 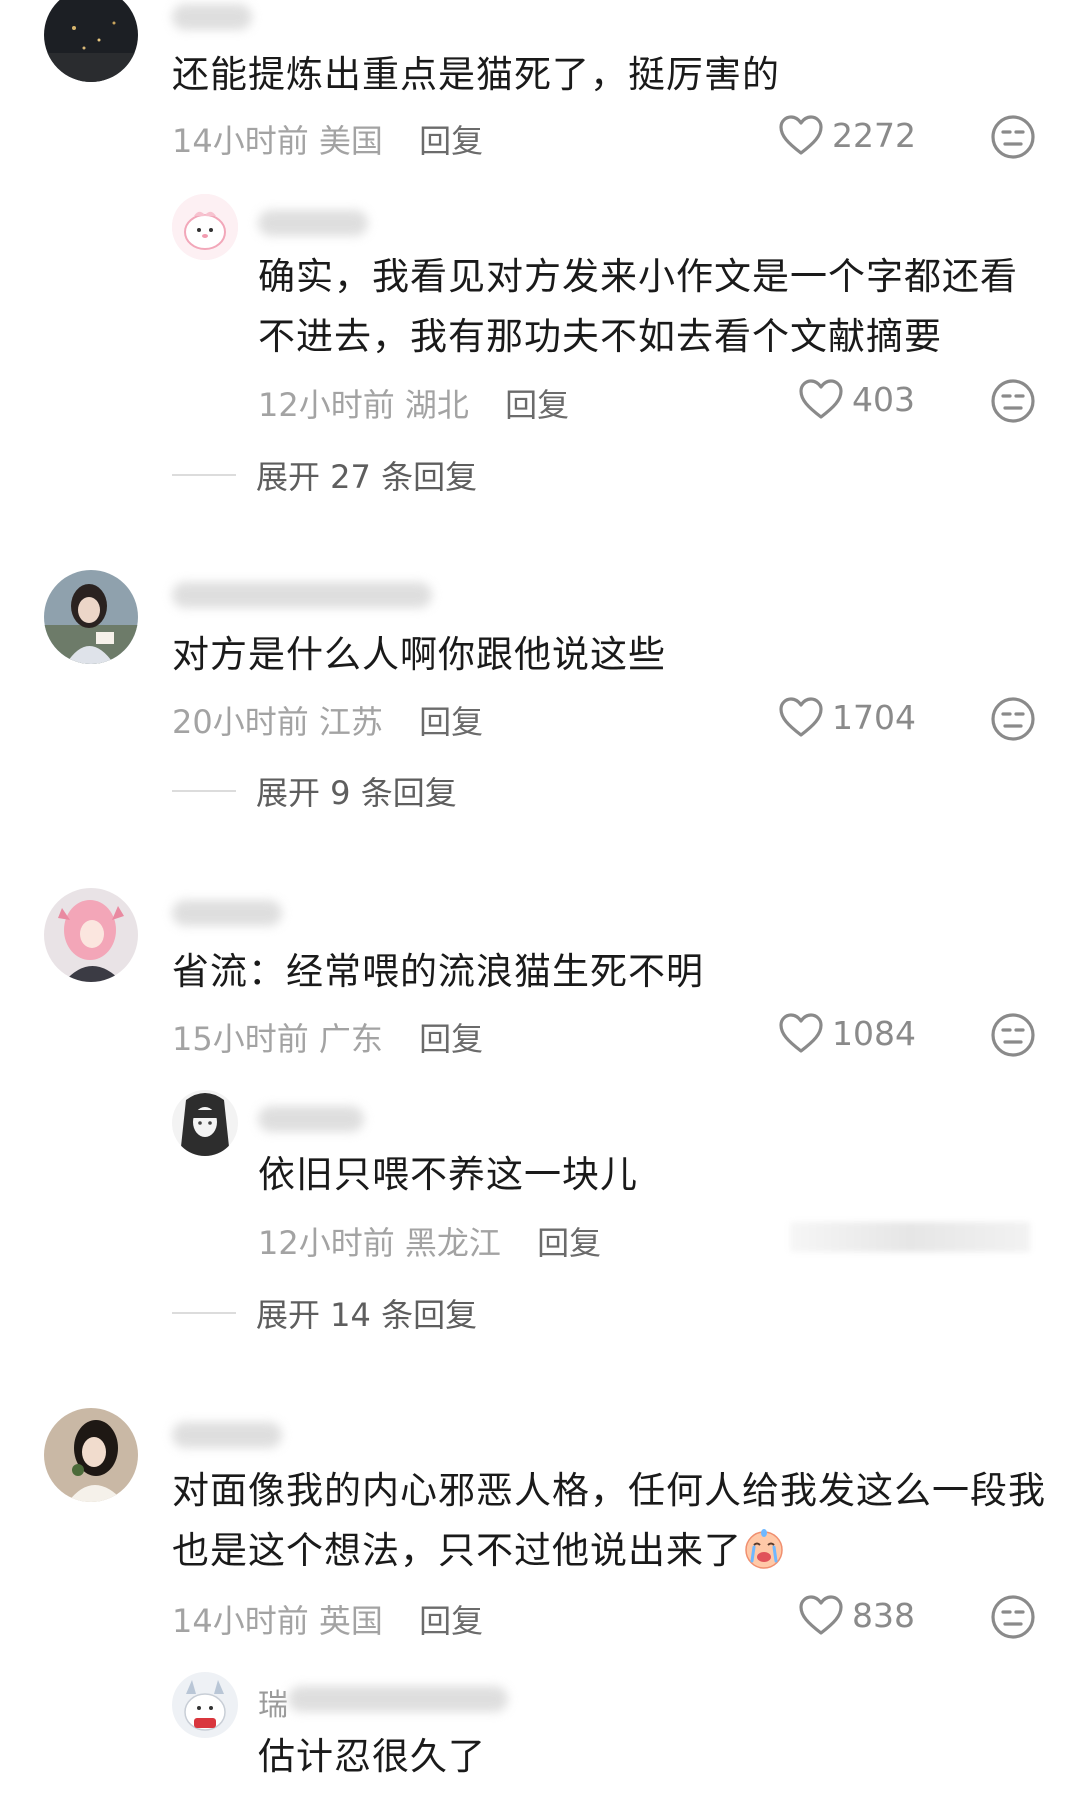 I want to click on comment-text: 还能提炼出重点是猫死了，挺厉害的, so click(x=476, y=74).